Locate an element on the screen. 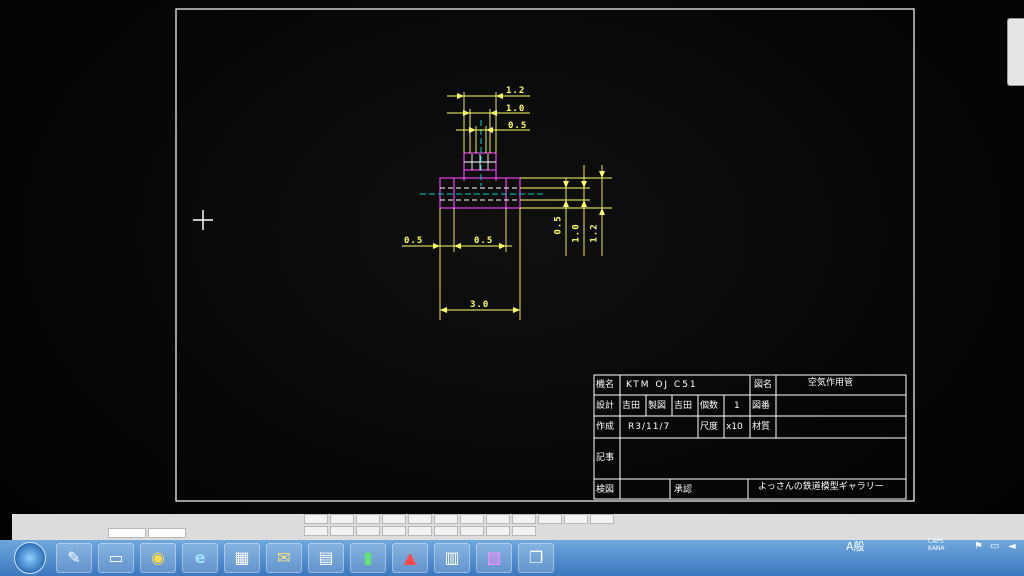 Image resolution: width=1024 pixels, height=576 pixels. dimension-lines is located at coordinates (507, 206).